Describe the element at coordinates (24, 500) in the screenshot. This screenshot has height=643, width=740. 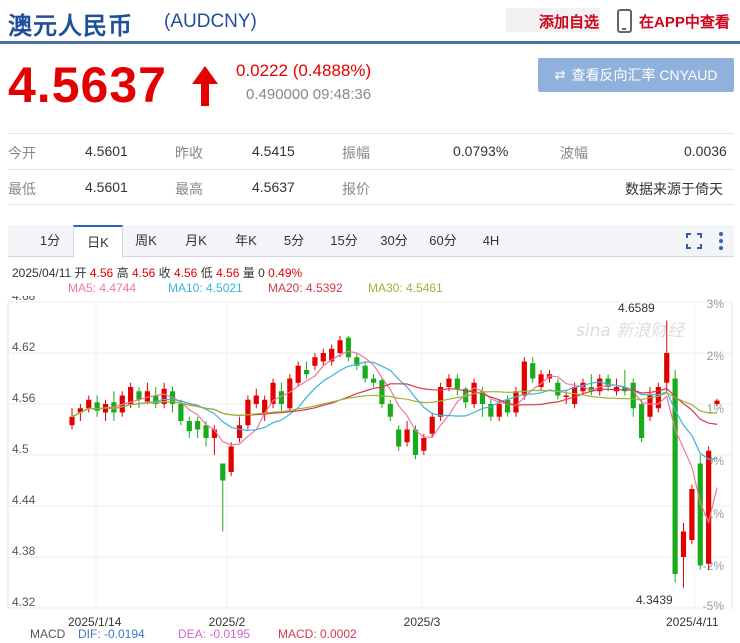
I see `y-tick-label: 4.44` at that location.